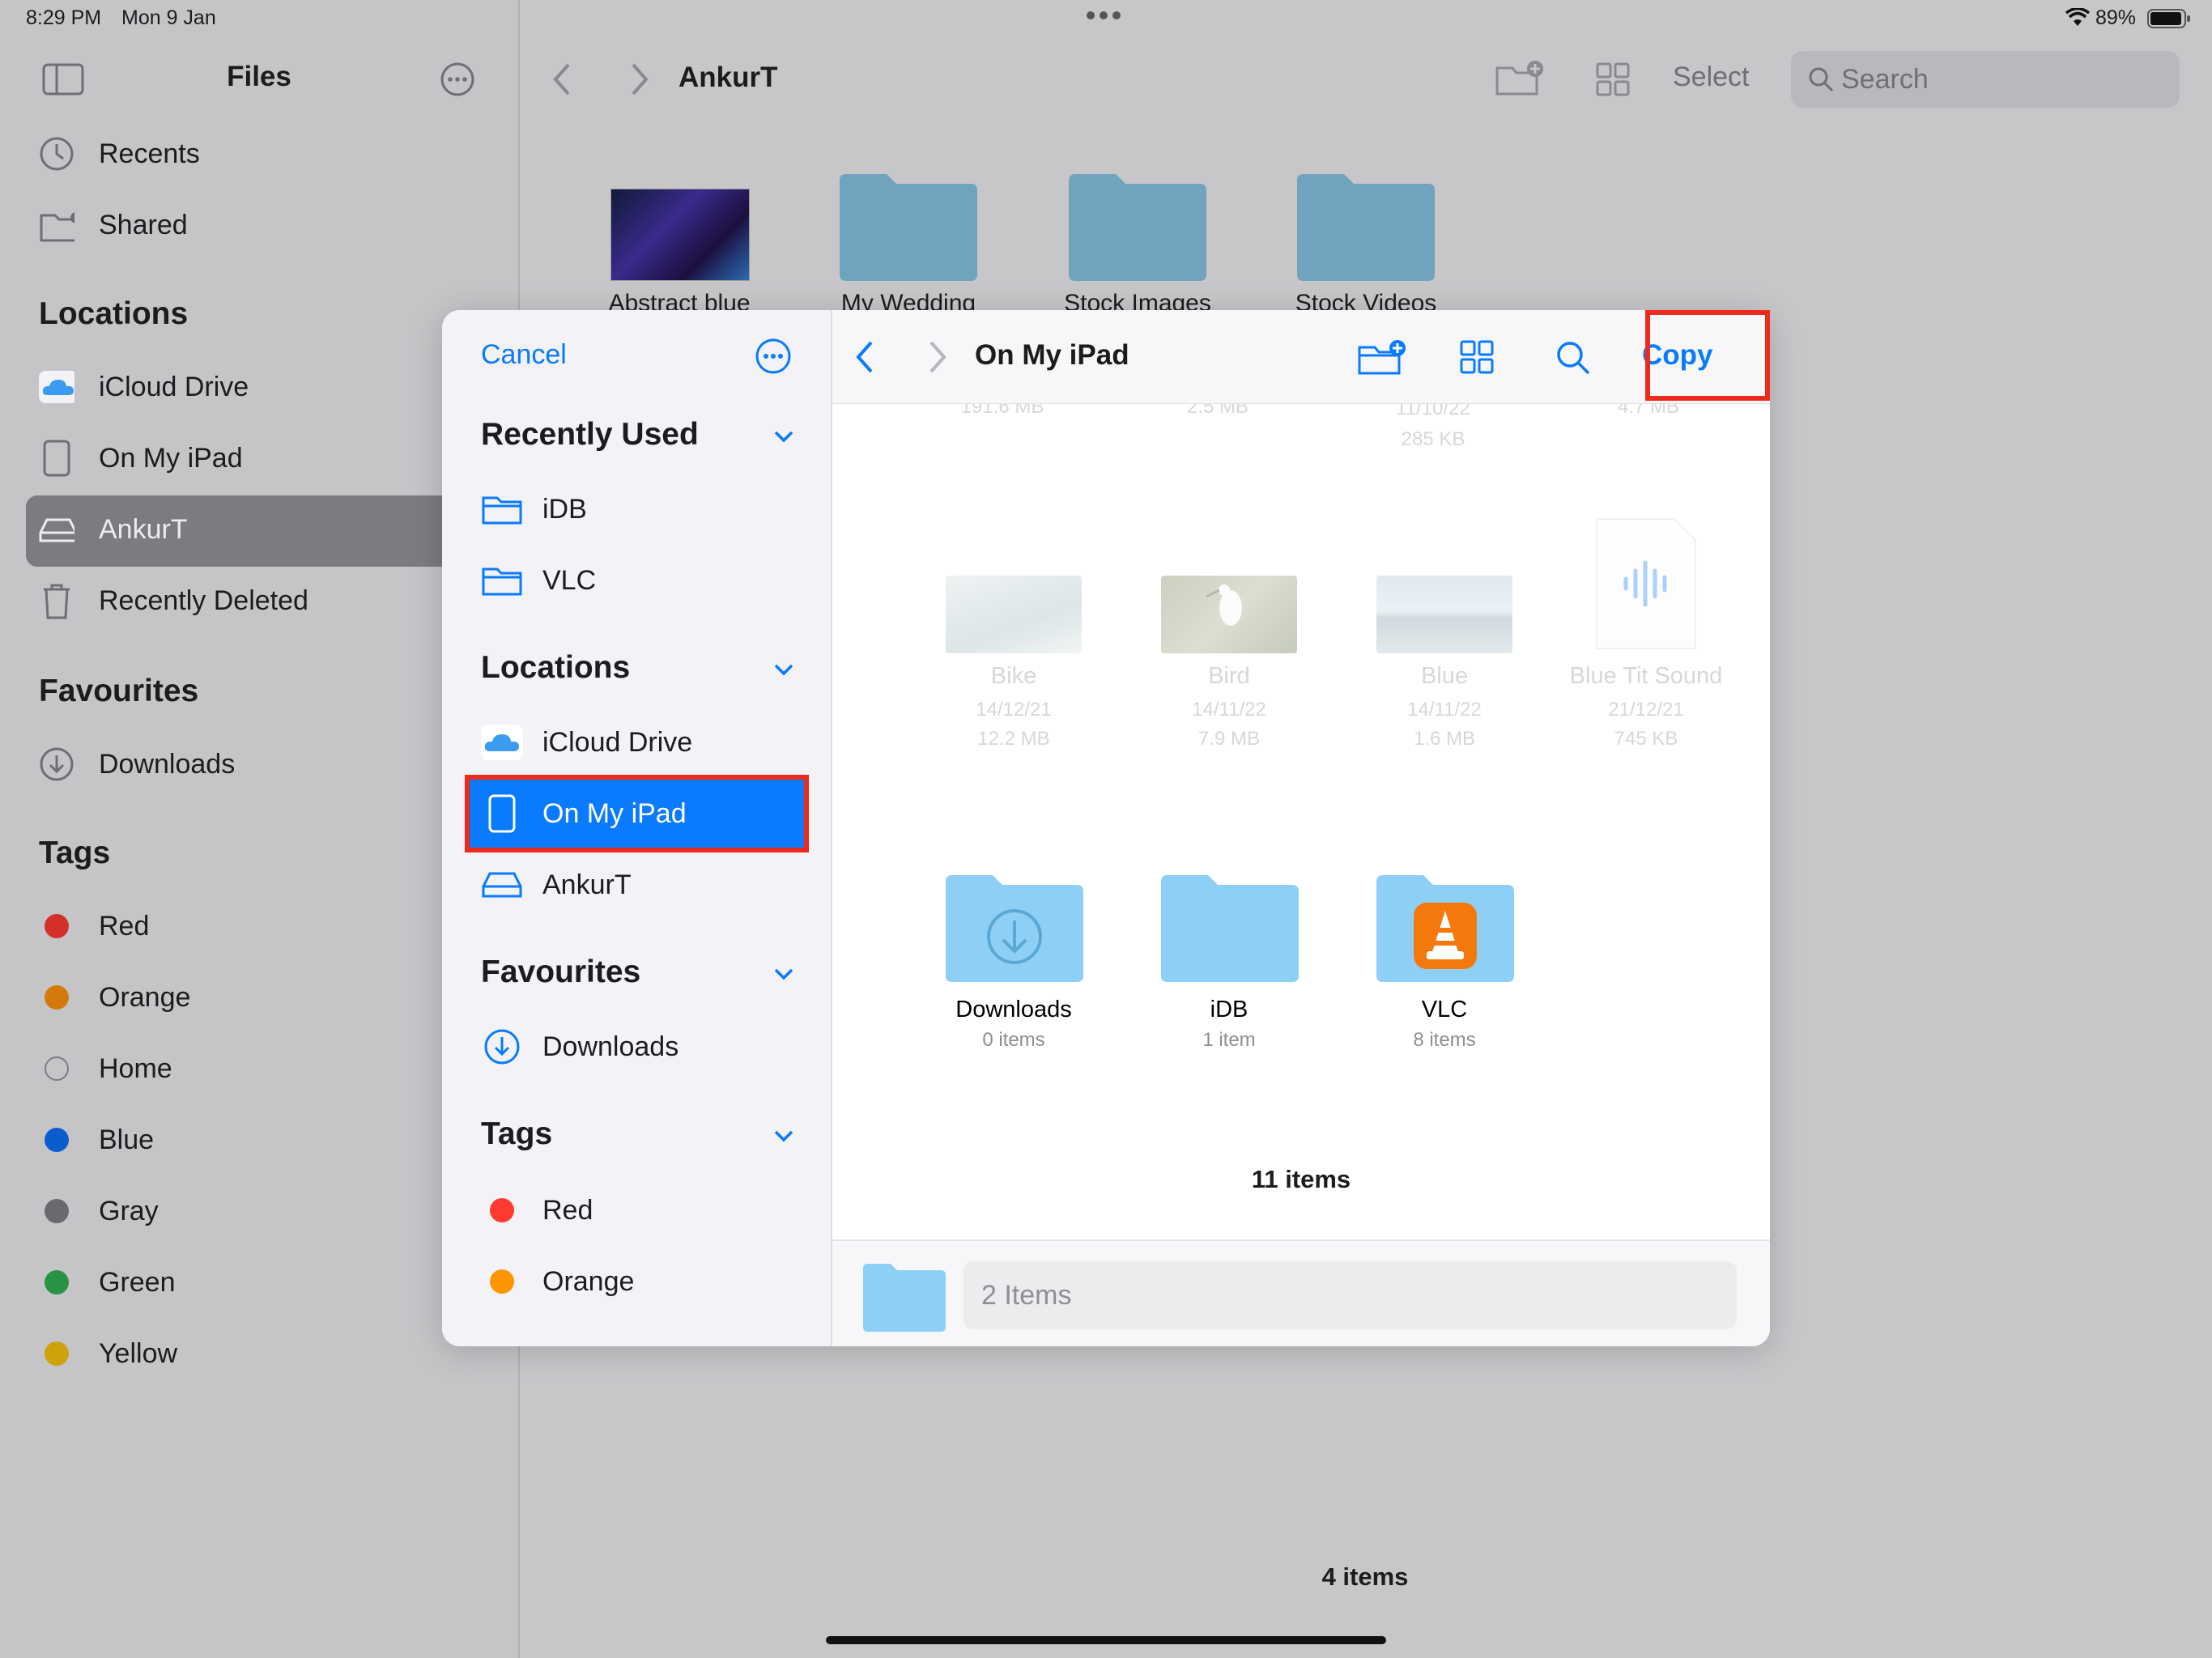 This screenshot has height=1658, width=2212. Describe the element at coordinates (1015, 930) in the screenshot. I see `downloads-folder-icon` at that location.